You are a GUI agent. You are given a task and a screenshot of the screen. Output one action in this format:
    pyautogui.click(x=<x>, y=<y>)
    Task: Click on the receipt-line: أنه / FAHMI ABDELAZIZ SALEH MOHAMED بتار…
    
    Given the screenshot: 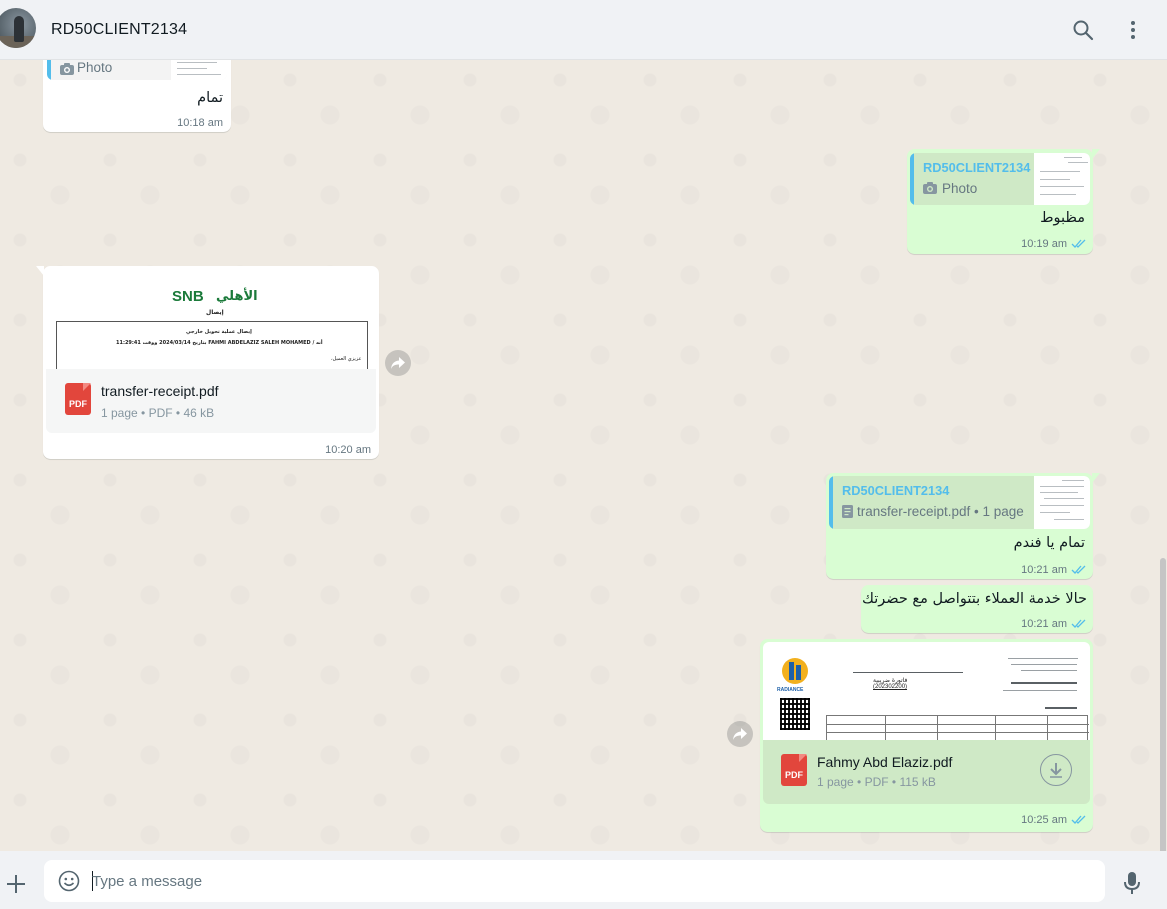 What is the action you would take?
    pyautogui.click(x=219, y=343)
    